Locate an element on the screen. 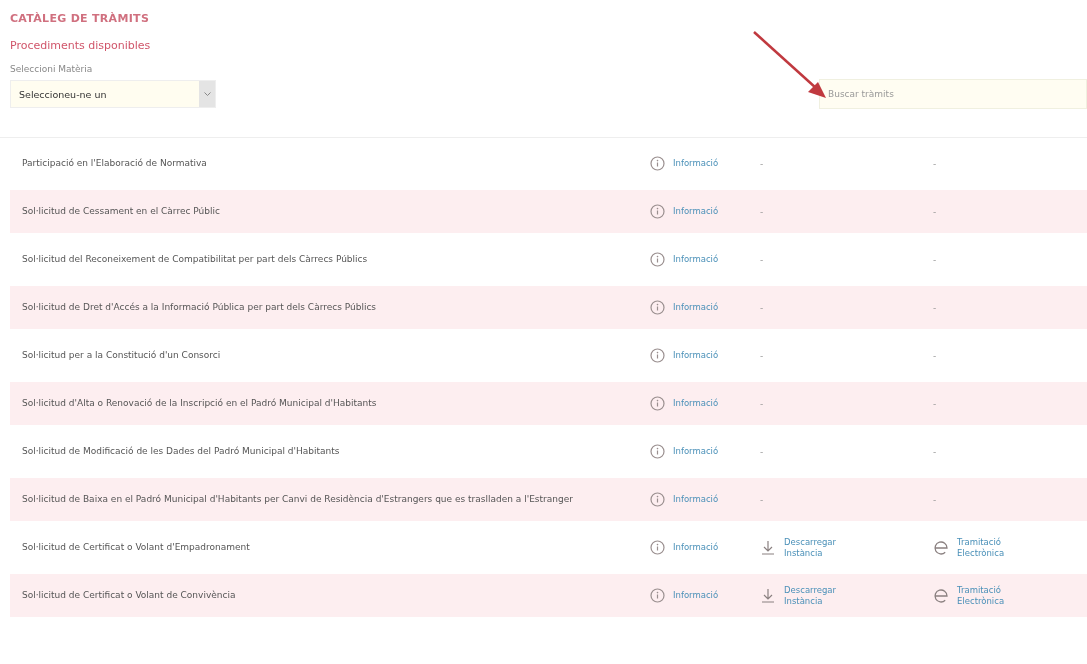 The width and height of the screenshot is (1087, 664). procedure-name: Sol·licitud de Cessament en el Càrrec Públic is located at coordinates (121, 211).